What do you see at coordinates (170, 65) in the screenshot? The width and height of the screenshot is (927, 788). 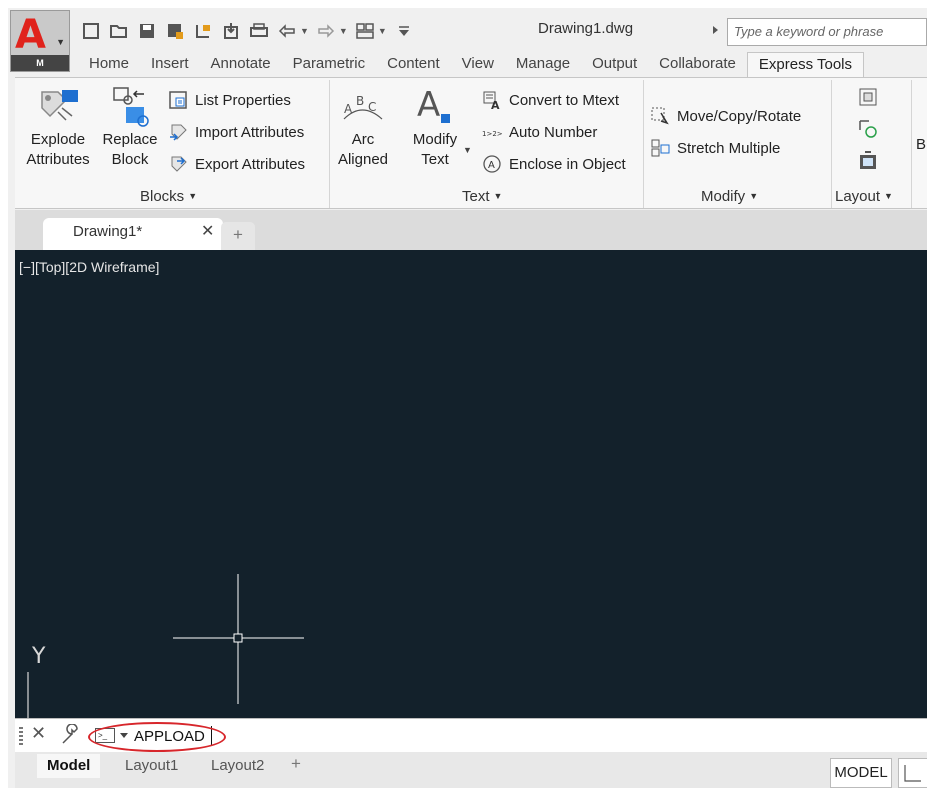 I see `tab-insert: Insert` at bounding box center [170, 65].